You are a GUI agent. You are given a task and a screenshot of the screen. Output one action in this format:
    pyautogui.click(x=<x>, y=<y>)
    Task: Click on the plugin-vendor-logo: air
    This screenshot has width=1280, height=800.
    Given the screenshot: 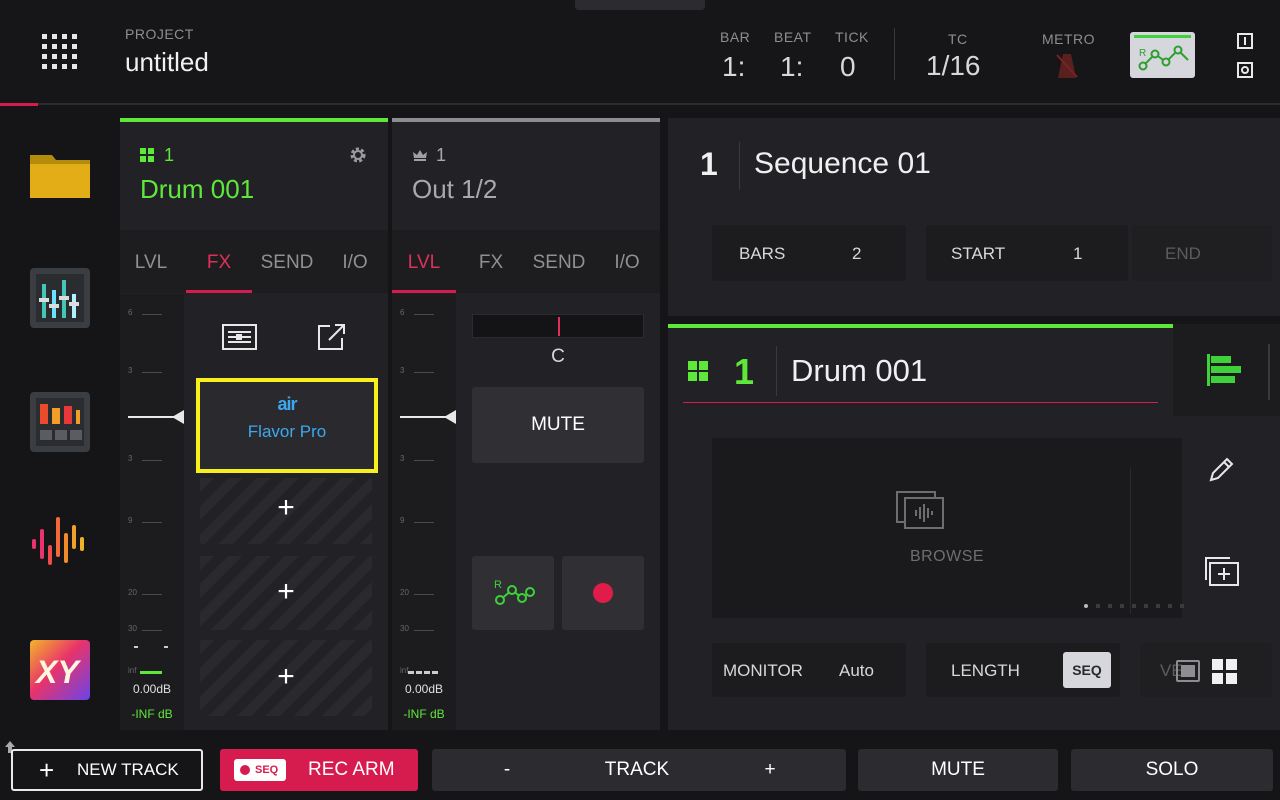 What is the action you would take?
    pyautogui.click(x=287, y=404)
    